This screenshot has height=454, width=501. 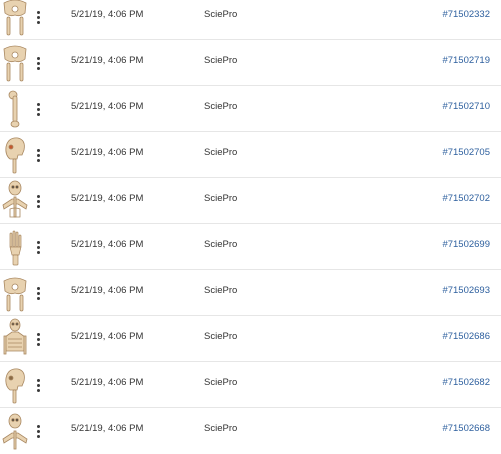 What do you see at coordinates (250, 201) in the screenshot?
I see `list-item: 5/21/19, 4:06 PM SciePro #71502702` at bounding box center [250, 201].